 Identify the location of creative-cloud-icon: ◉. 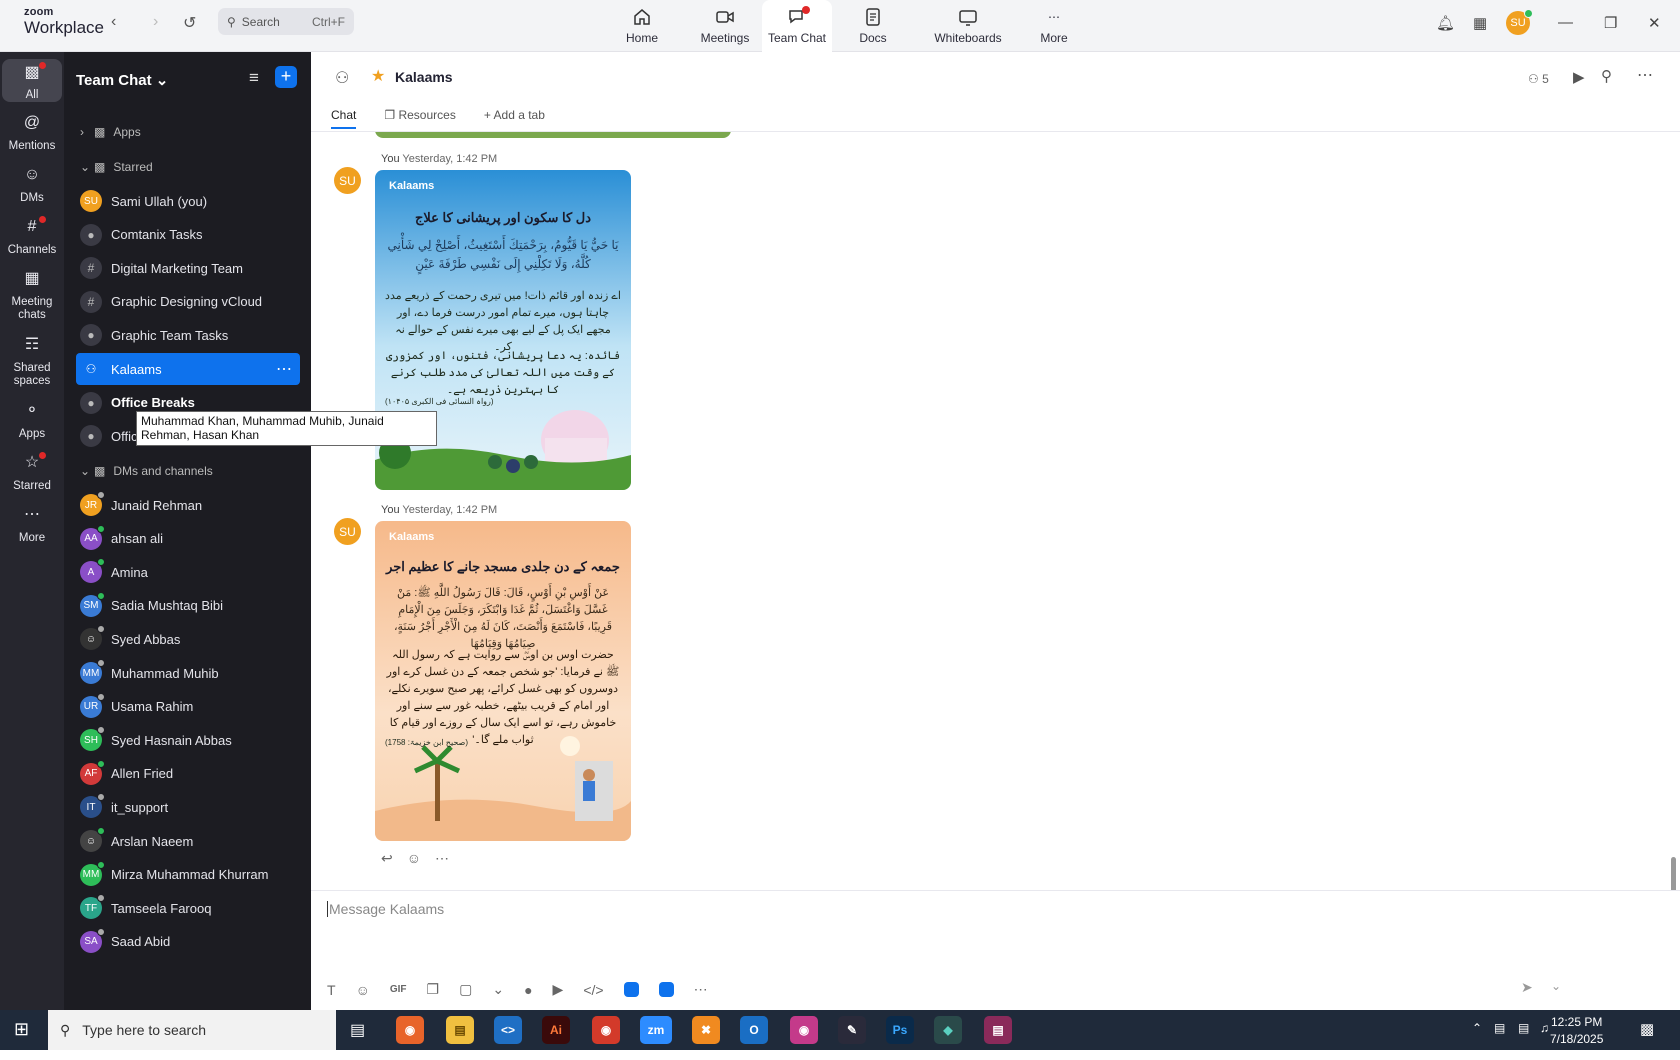
(804, 1030).